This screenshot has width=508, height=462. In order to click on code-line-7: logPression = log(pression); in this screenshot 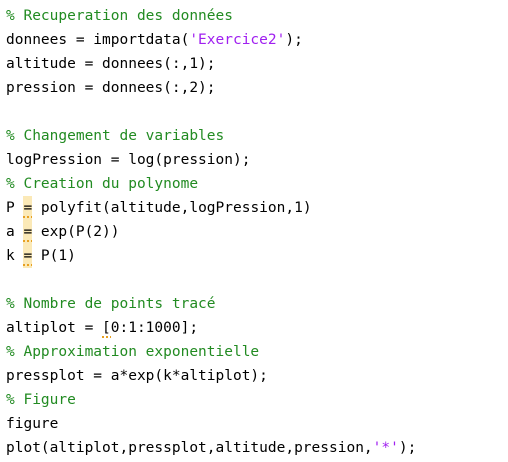, I will do `click(128, 160)`.